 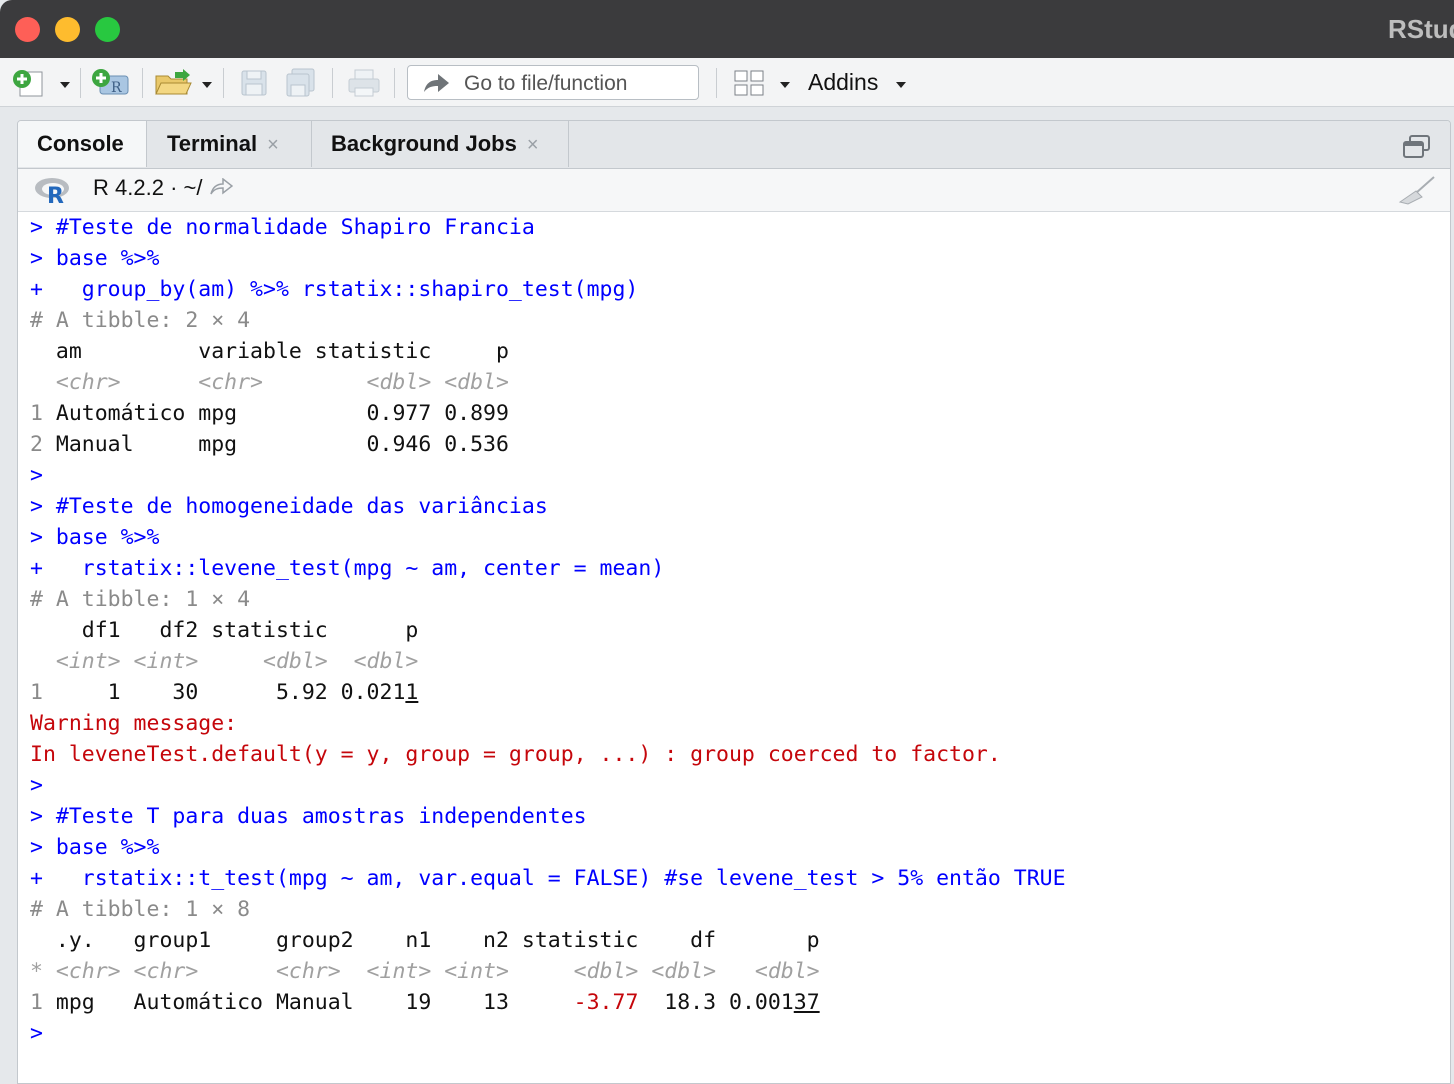 I want to click on open-dropdown-caret, so click(x=207, y=85).